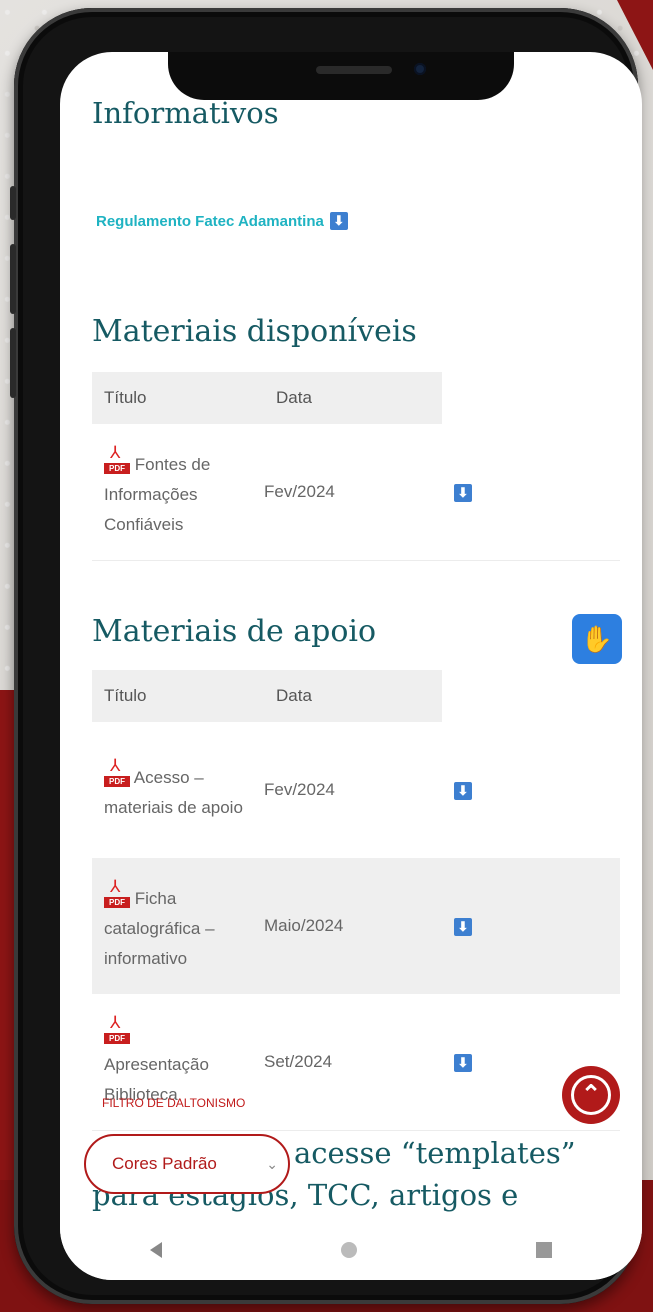 This screenshot has height=1312, width=653. What do you see at coordinates (210, 221) in the screenshot?
I see `regulamento-link-label: Regulamento Fatec Adamantina` at bounding box center [210, 221].